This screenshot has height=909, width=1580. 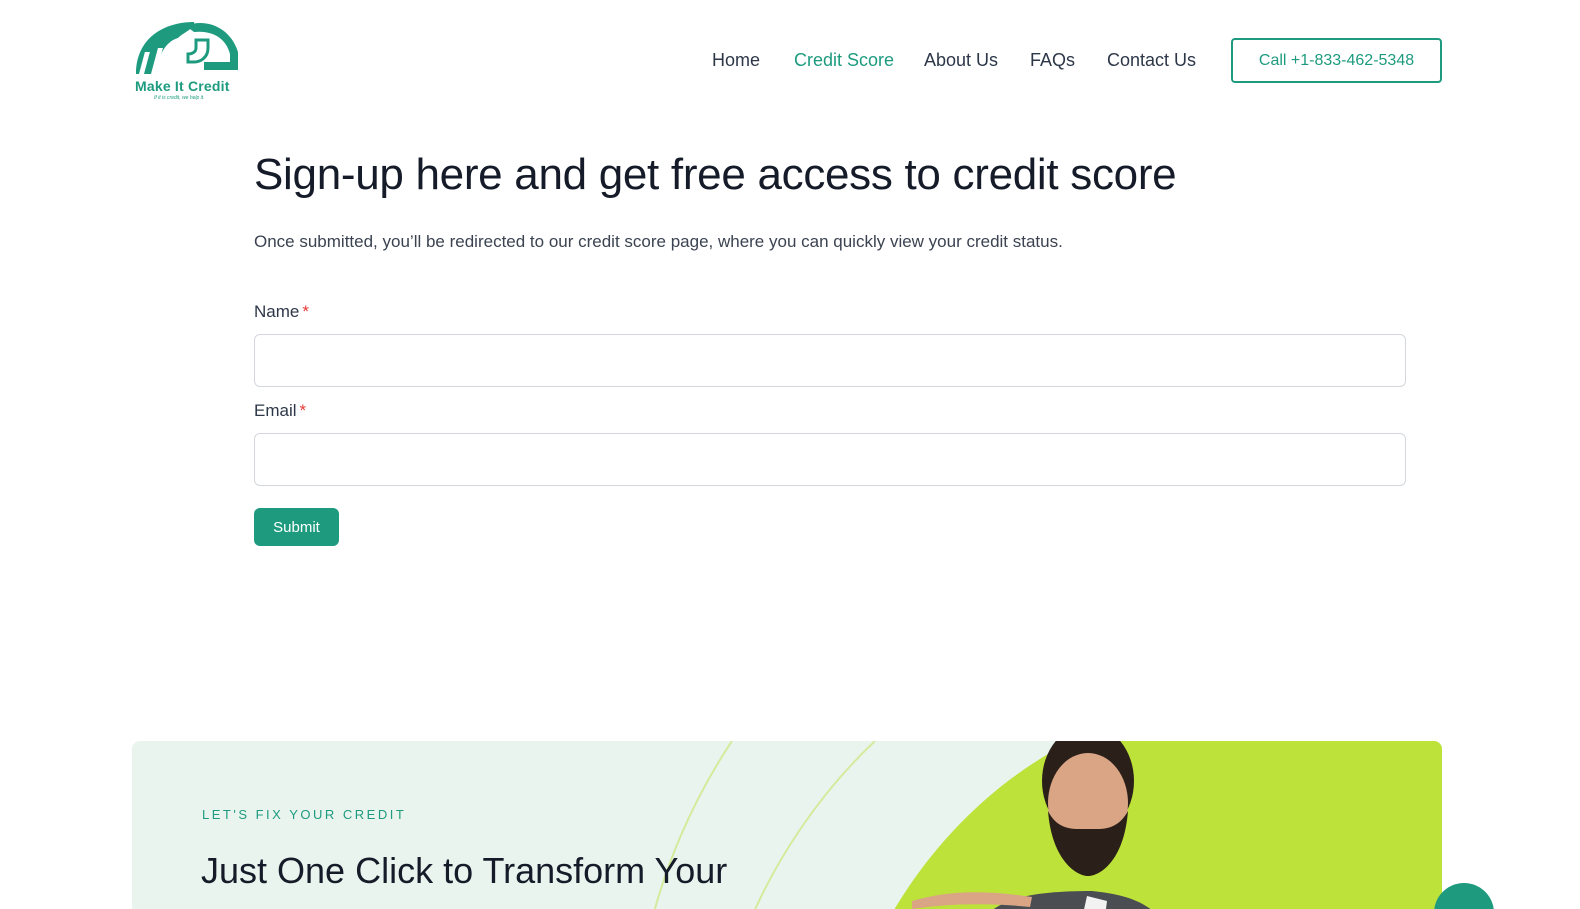 What do you see at coordinates (1464, 896) in the screenshot?
I see `chat-icon` at bounding box center [1464, 896].